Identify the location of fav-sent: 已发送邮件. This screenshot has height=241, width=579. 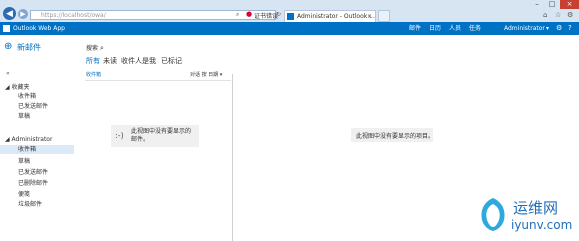
(37, 106).